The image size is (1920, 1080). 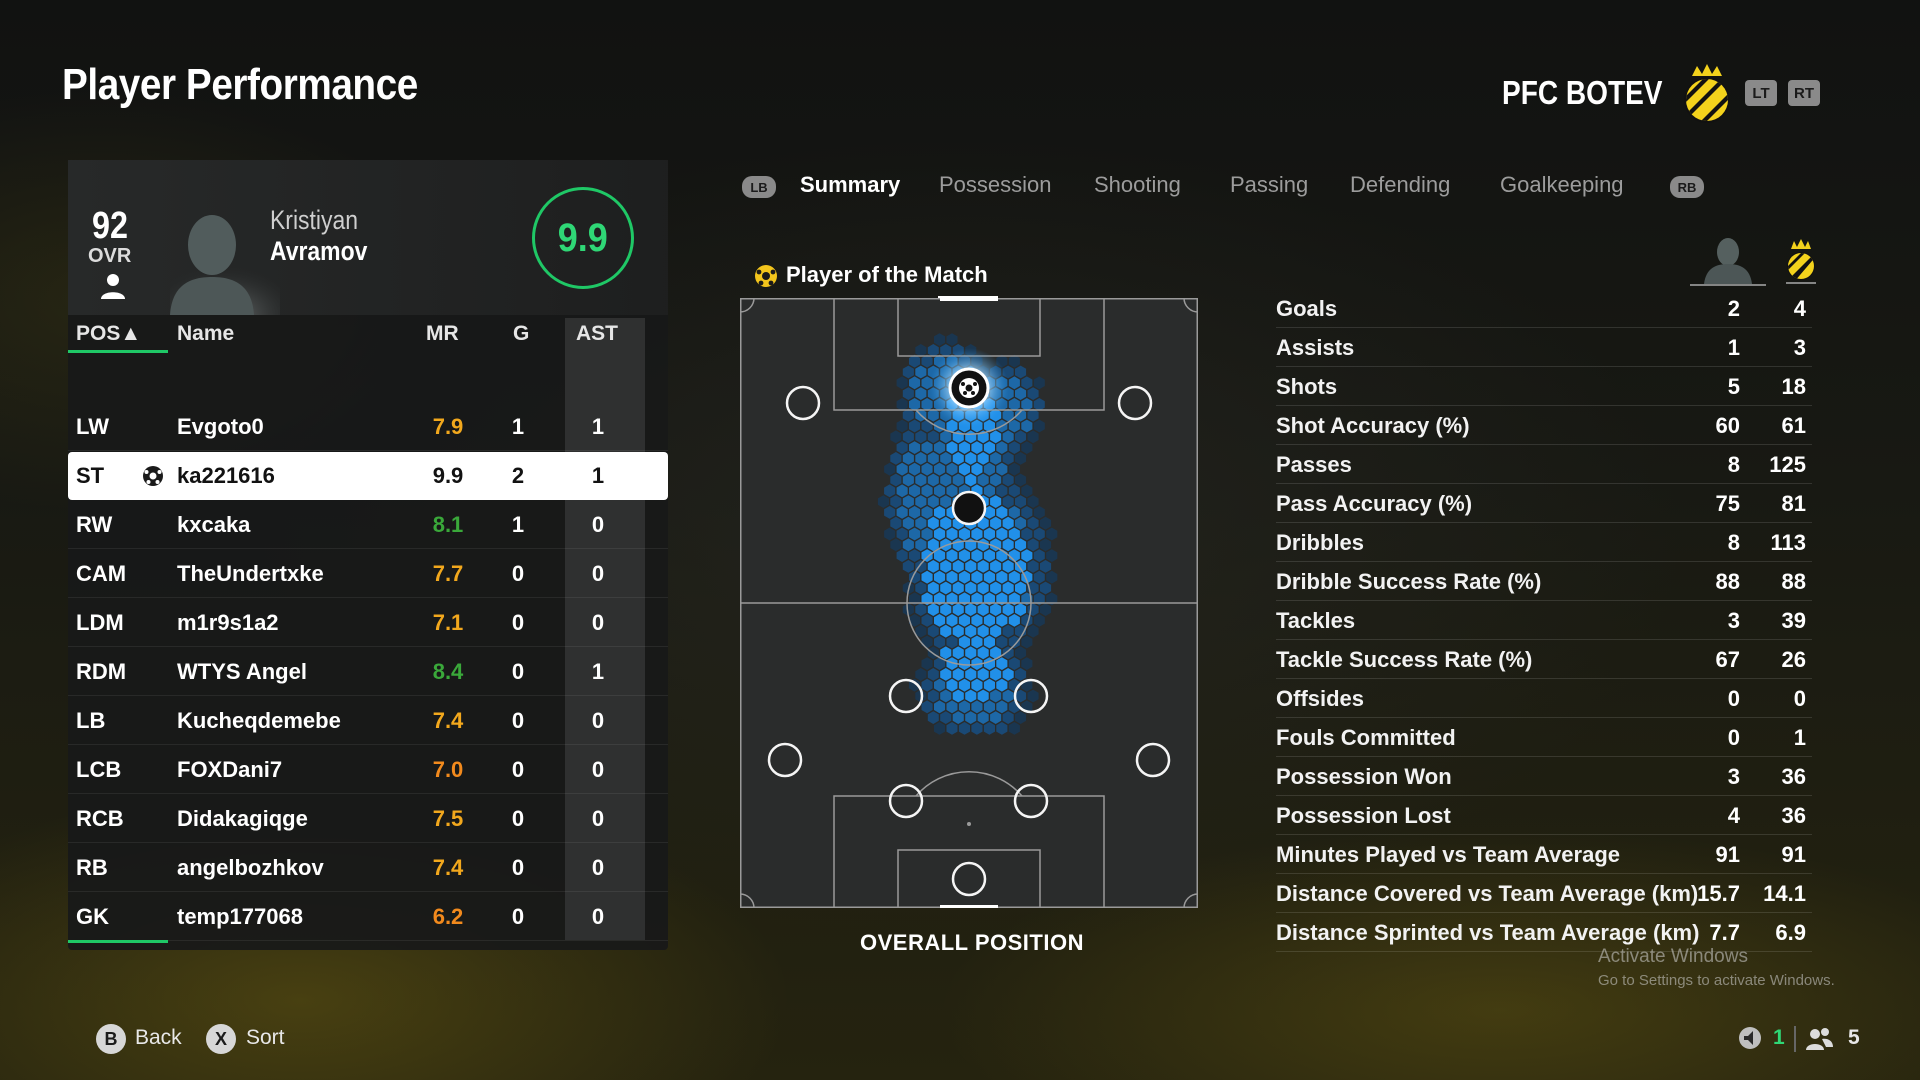 What do you see at coordinates (1544, 542) in the screenshot?
I see `stat-row: Dribbles 8 113` at bounding box center [1544, 542].